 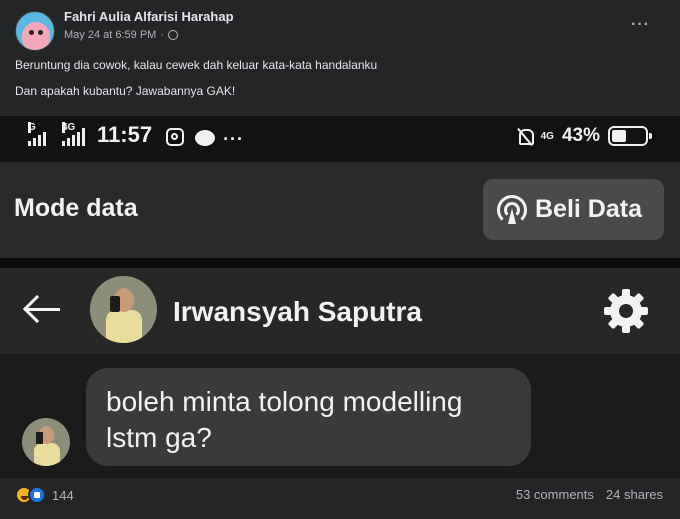 What do you see at coordinates (63, 495) in the screenshot?
I see `reaction-count: 144` at bounding box center [63, 495].